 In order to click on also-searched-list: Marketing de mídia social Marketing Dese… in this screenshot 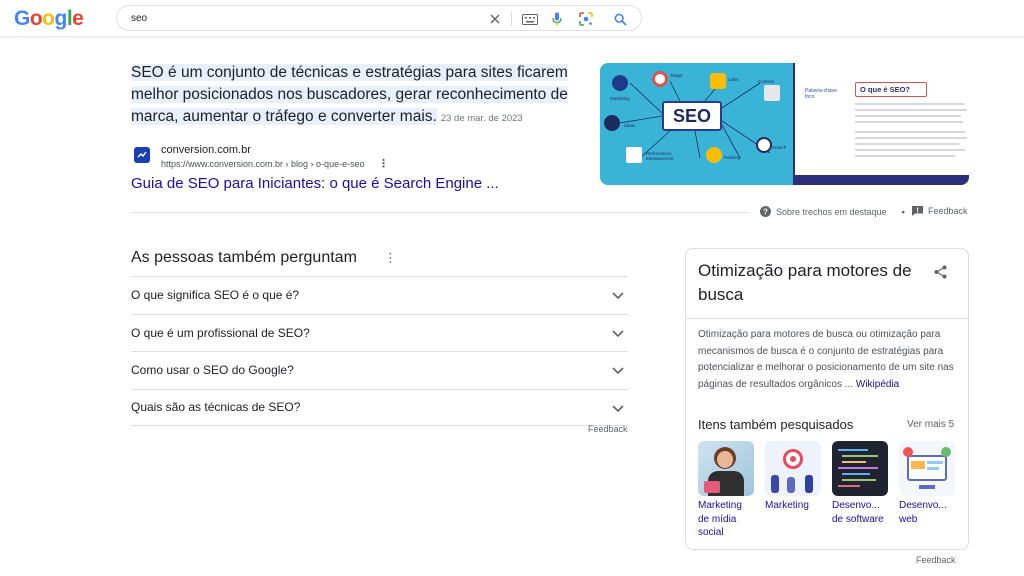, I will do `click(829, 490)`.